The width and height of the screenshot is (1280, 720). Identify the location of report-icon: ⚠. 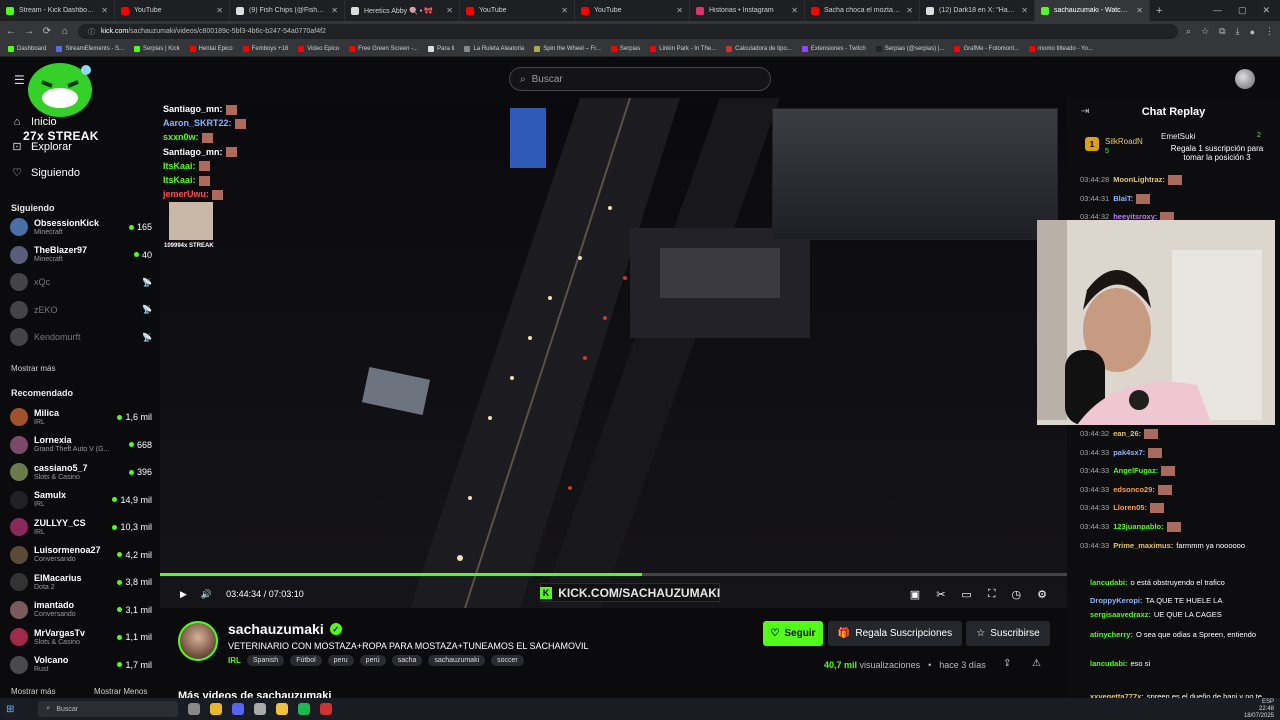
(1036, 663).